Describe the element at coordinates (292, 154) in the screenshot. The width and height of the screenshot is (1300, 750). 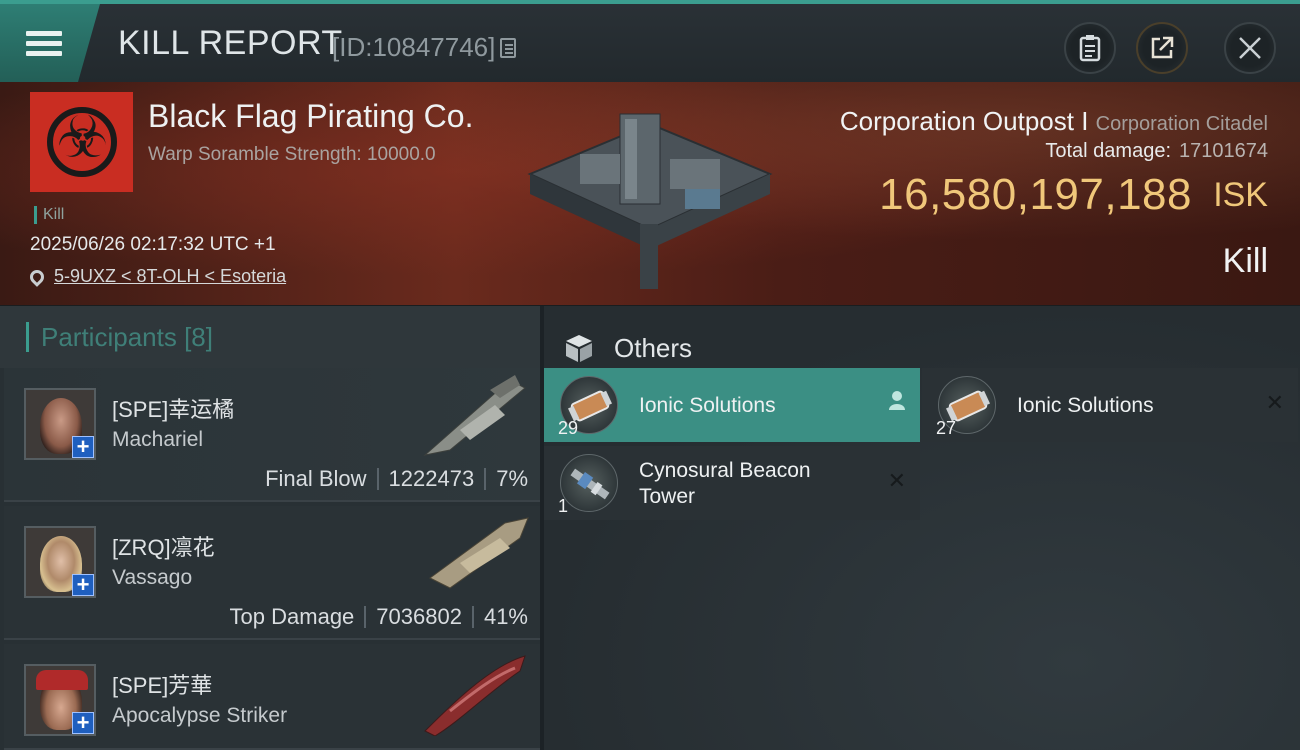
I see `warp-strength: Warp Soramble Strength: 10000.0` at that location.